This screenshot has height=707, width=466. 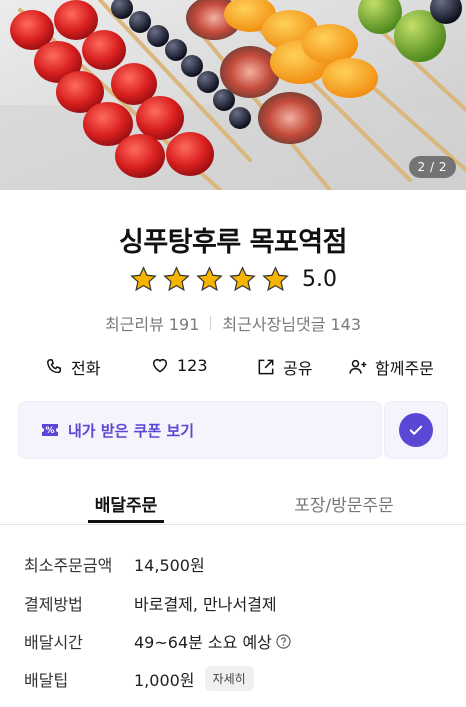 What do you see at coordinates (239, 564) in the screenshot?
I see `info-row-min-order: 최소주문금액 14,500원` at bounding box center [239, 564].